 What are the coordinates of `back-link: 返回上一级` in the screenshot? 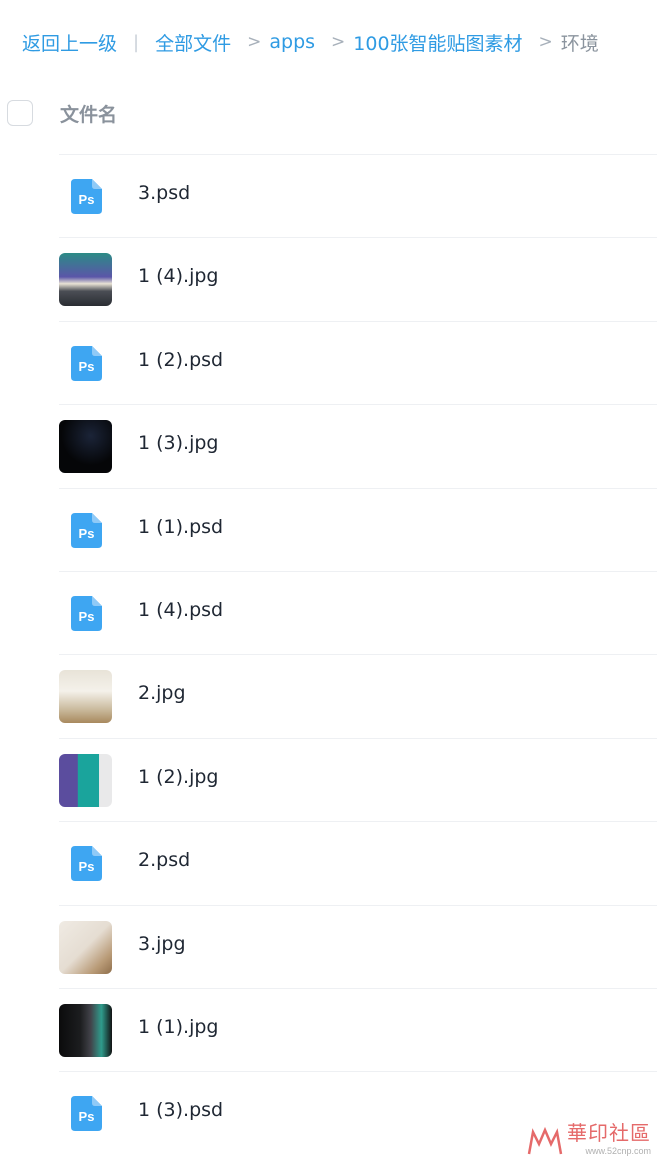 It's located at (69, 42).